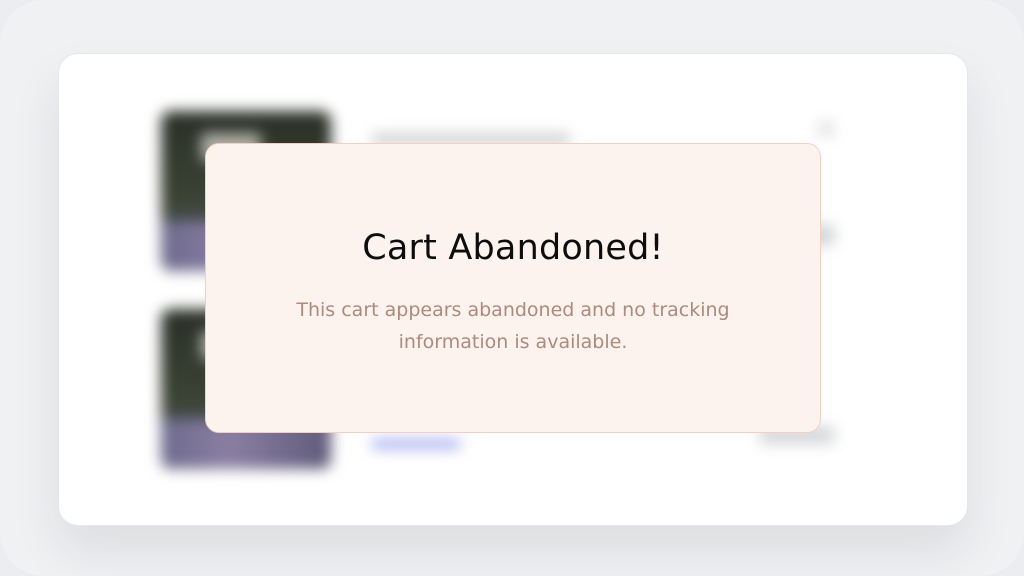 This screenshot has width=1024, height=576. What do you see at coordinates (416, 444) in the screenshot?
I see `blurred-product-link` at bounding box center [416, 444].